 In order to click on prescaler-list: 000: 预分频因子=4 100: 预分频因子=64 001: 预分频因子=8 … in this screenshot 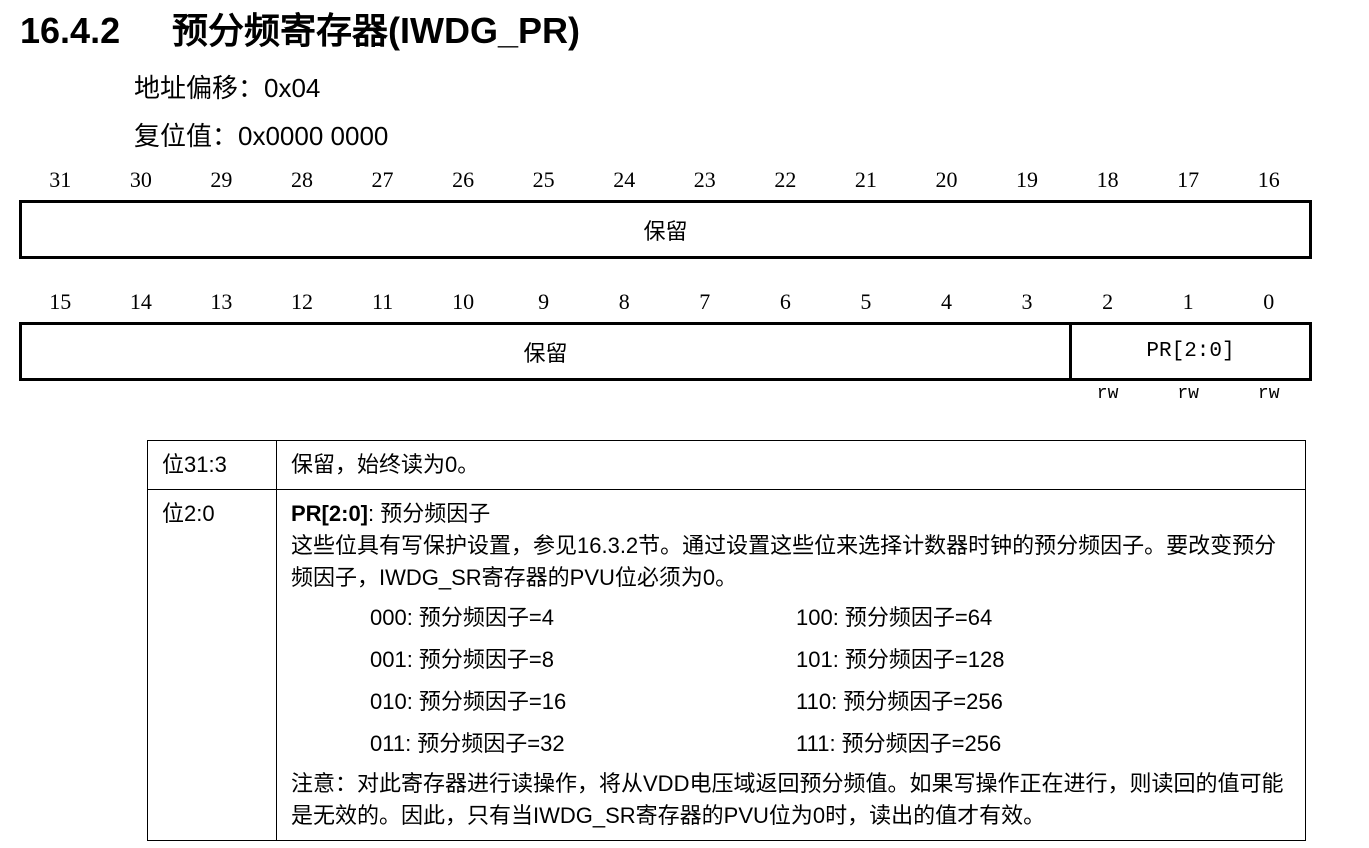, I will do `click(791, 681)`.